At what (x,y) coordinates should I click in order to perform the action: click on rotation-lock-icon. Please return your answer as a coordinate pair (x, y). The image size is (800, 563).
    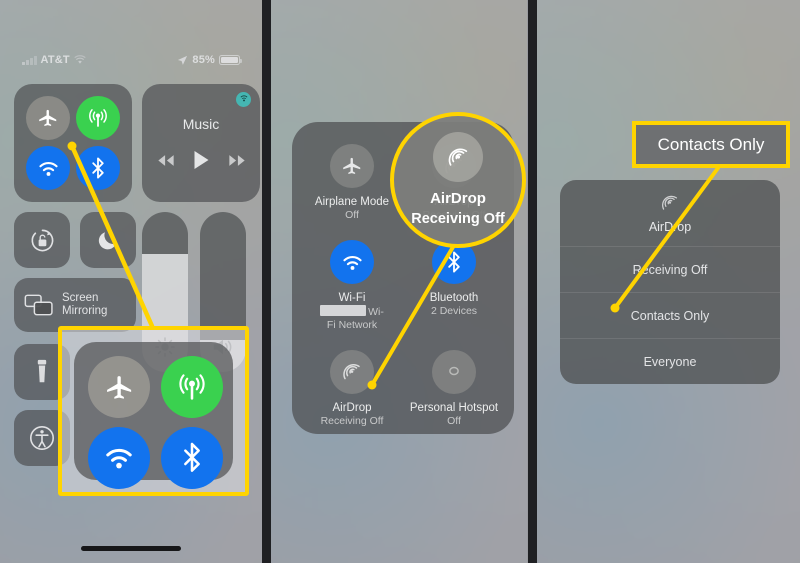
    Looking at the image, I should click on (42, 240).